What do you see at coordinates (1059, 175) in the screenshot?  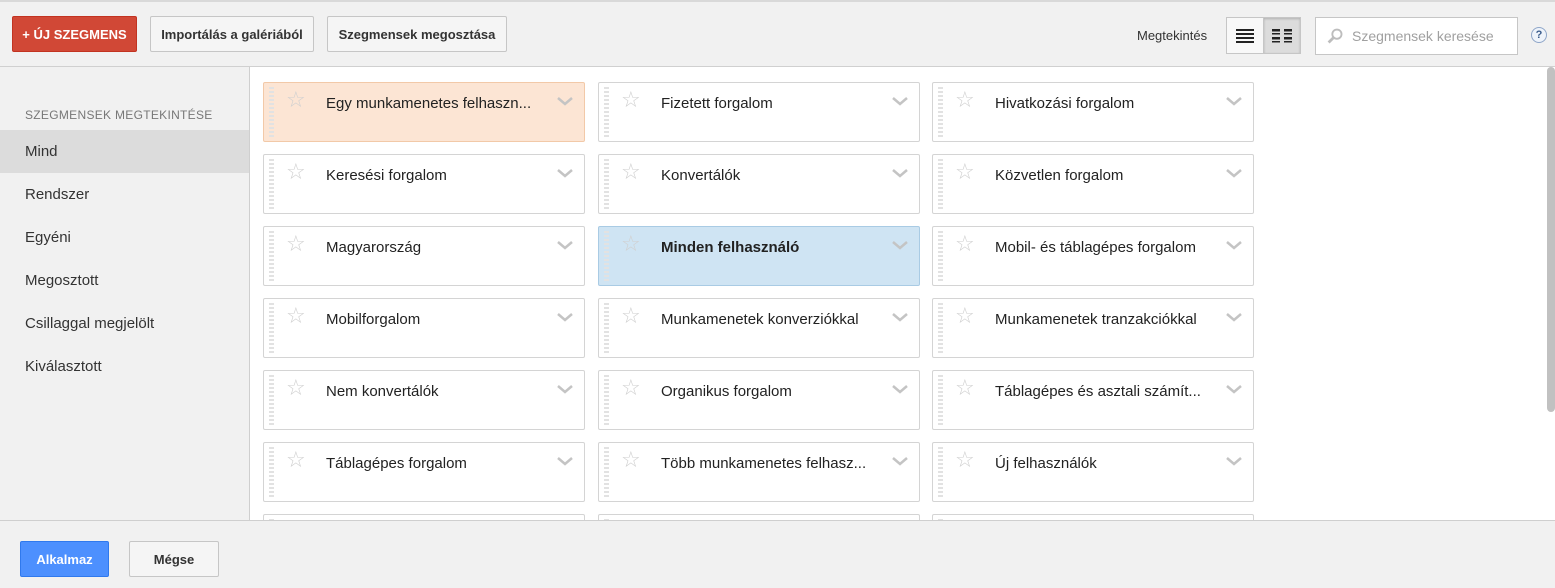 I see `segment-label: Közvetlen forgalom` at bounding box center [1059, 175].